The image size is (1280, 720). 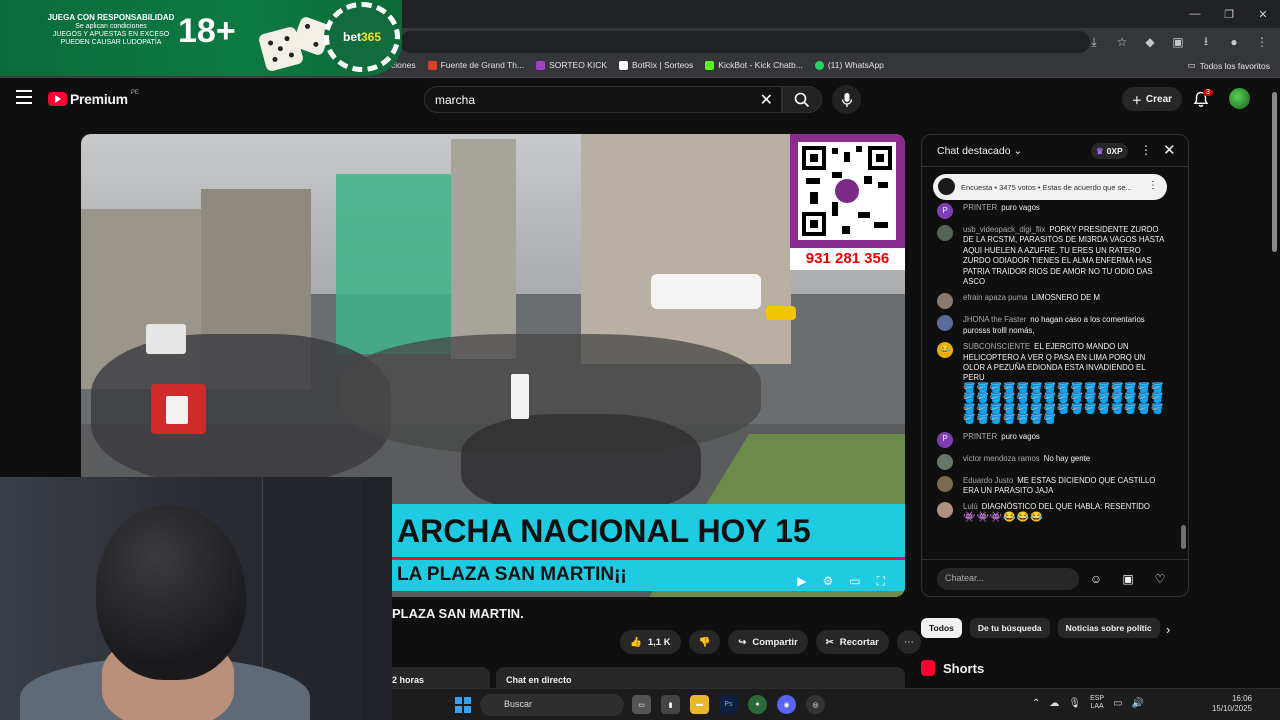 I want to click on like-button: 👍 1,1 K, so click(x=650, y=642).